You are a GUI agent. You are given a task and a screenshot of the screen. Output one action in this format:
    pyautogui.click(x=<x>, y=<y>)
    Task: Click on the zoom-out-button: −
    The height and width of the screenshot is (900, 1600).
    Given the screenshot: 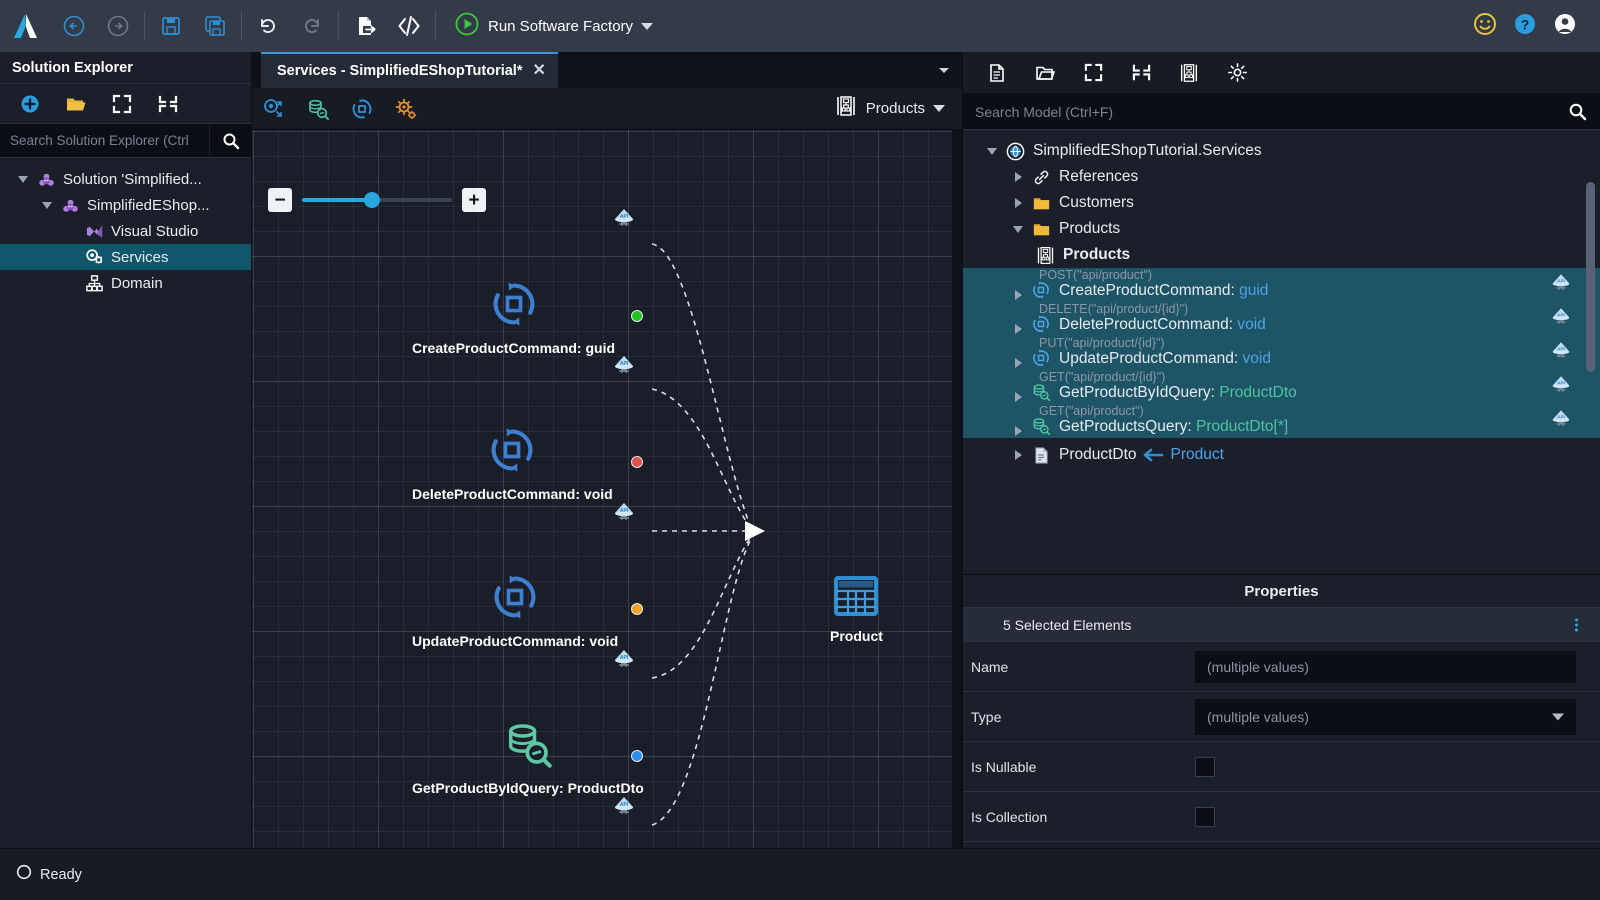 What is the action you would take?
    pyautogui.click(x=280, y=200)
    